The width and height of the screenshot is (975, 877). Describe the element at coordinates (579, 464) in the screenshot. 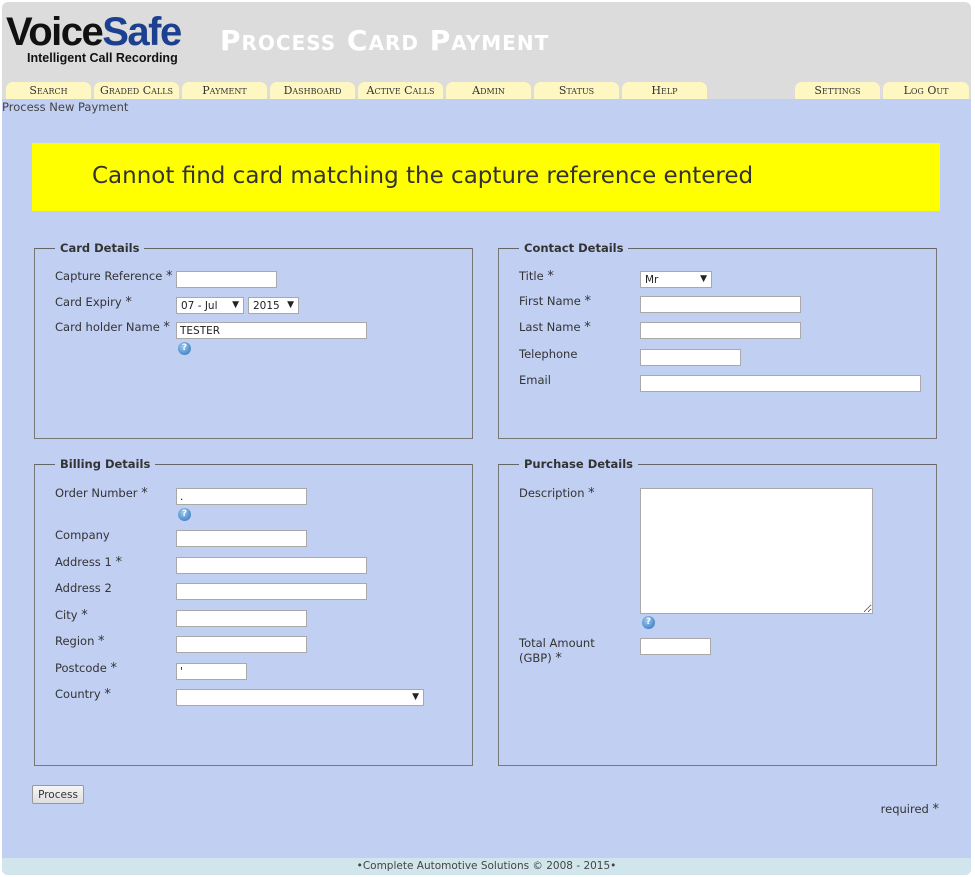

I see `purchase-details-legend: Purchase Details` at that location.